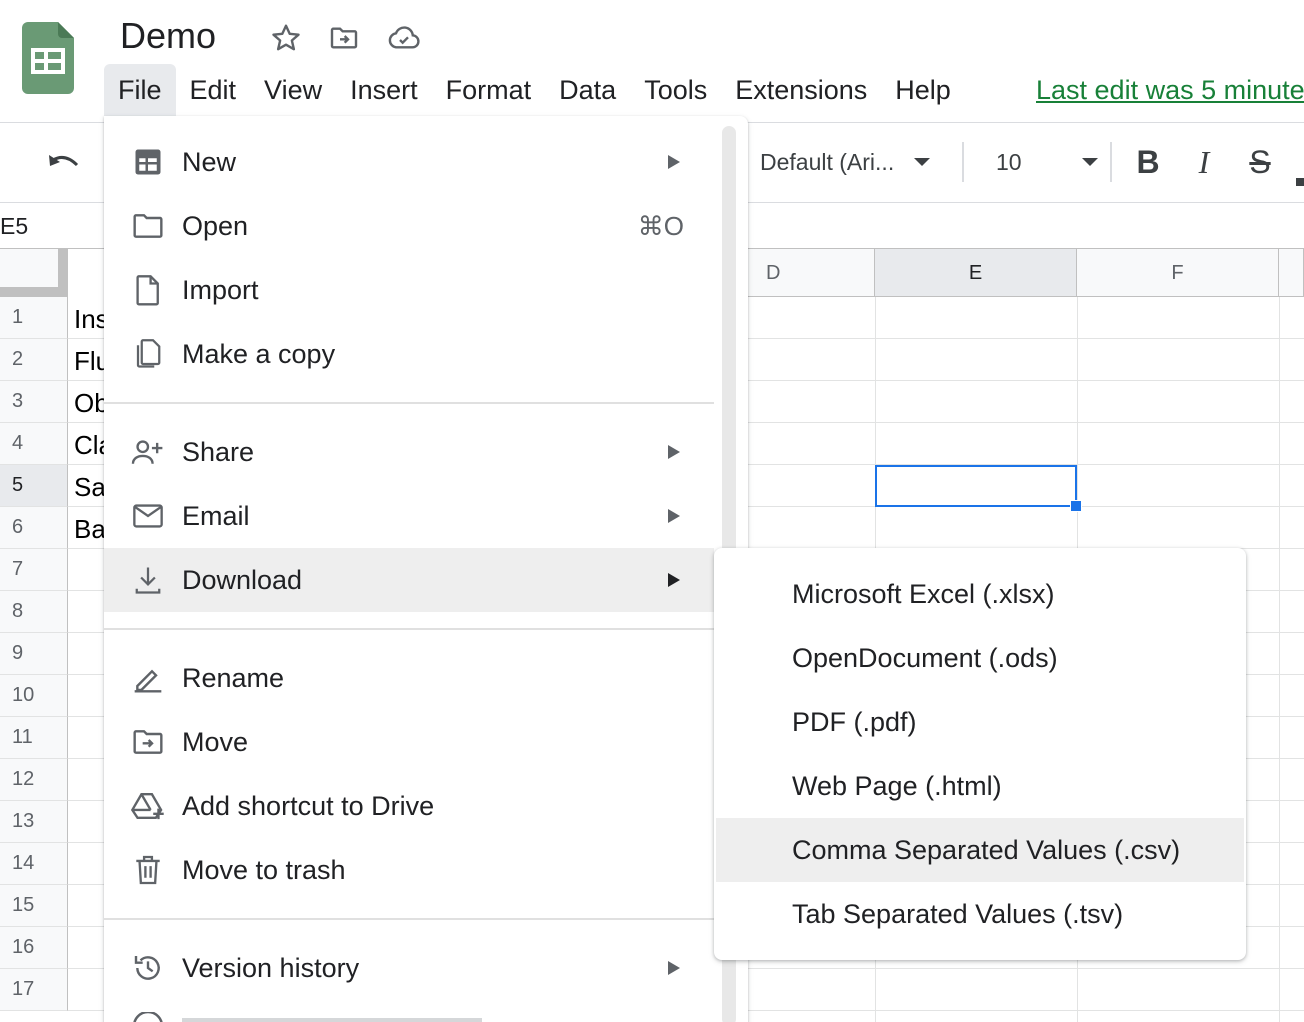  I want to click on menu-item-label: Download, so click(242, 579).